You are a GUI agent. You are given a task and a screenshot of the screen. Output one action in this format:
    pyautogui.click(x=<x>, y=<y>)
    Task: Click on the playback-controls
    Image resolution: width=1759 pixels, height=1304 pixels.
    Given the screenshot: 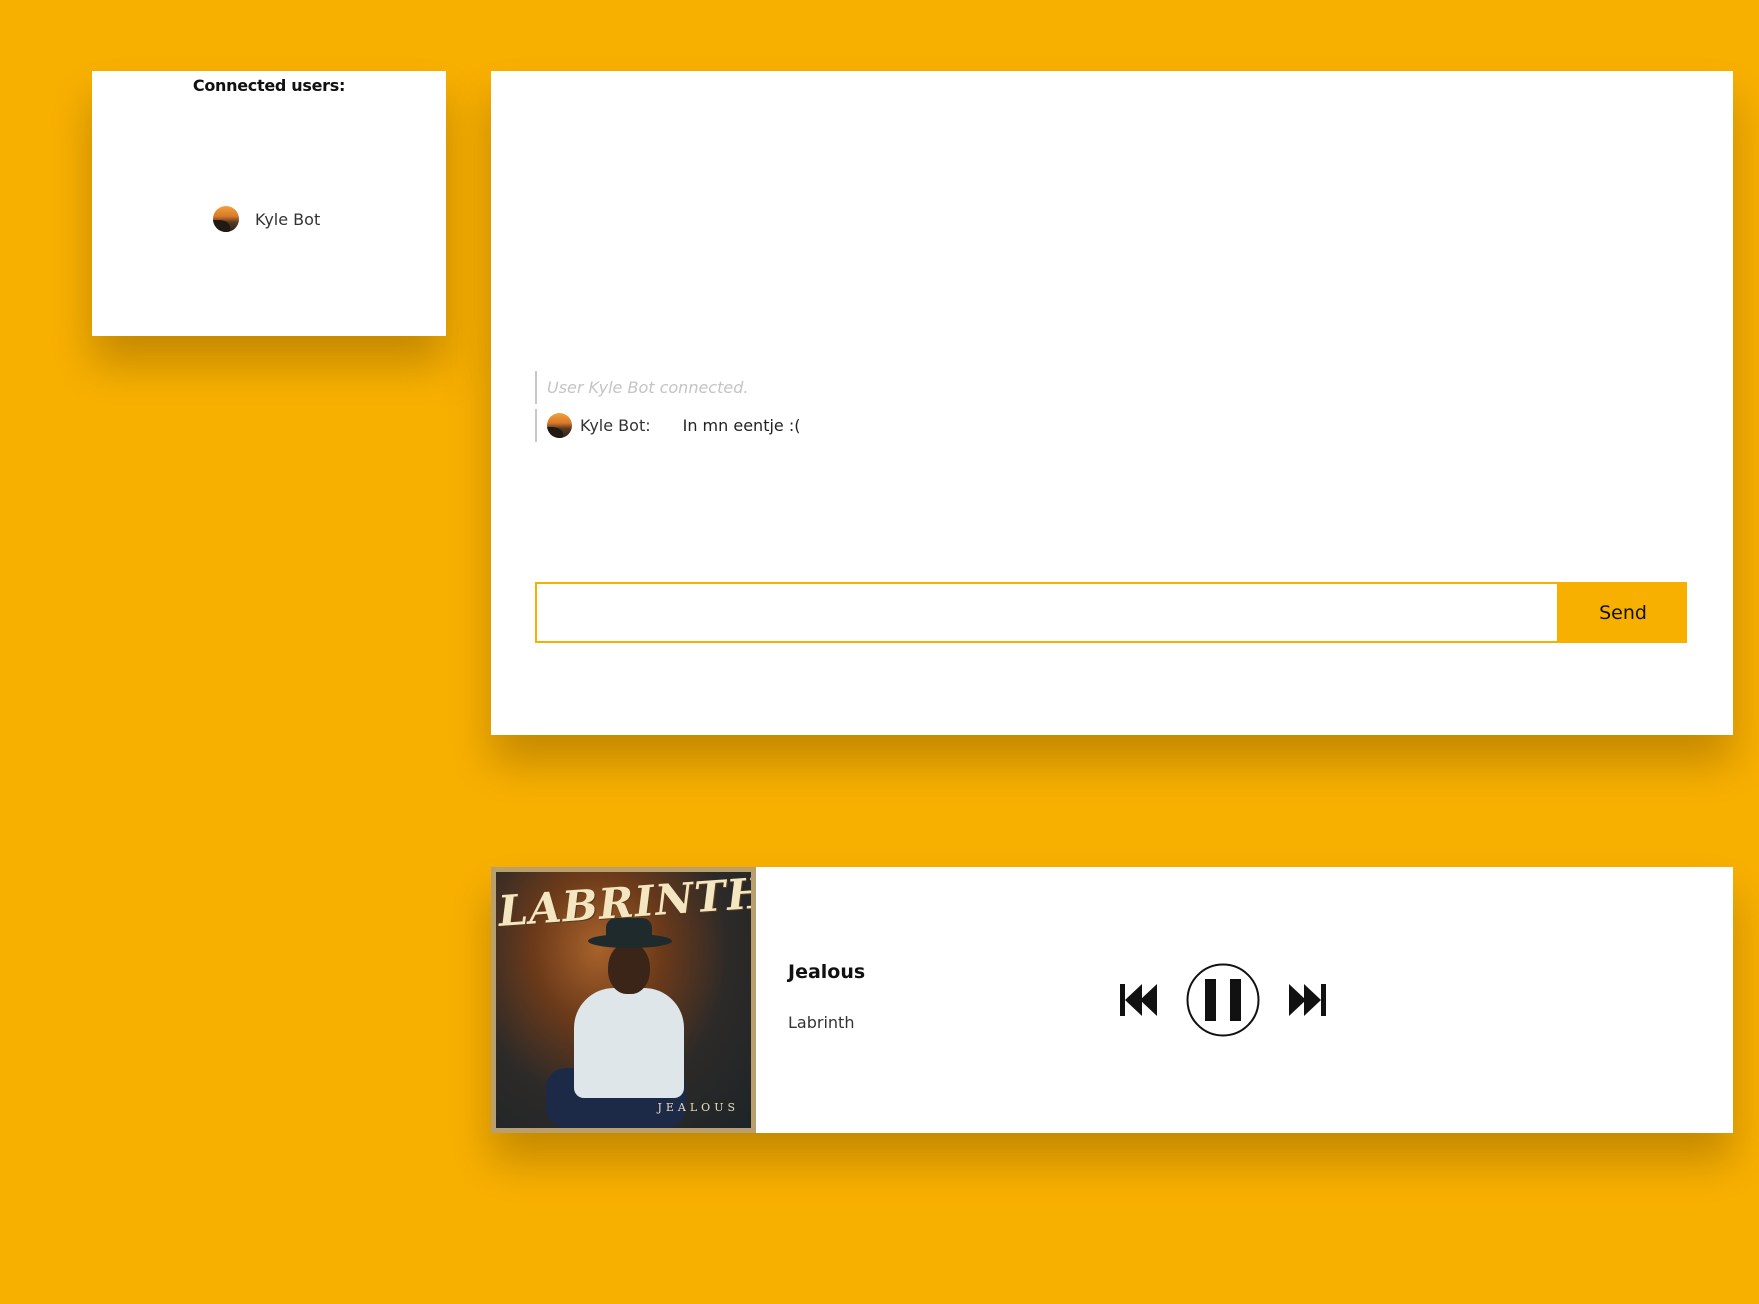 What is the action you would take?
    pyautogui.click(x=1224, y=1000)
    